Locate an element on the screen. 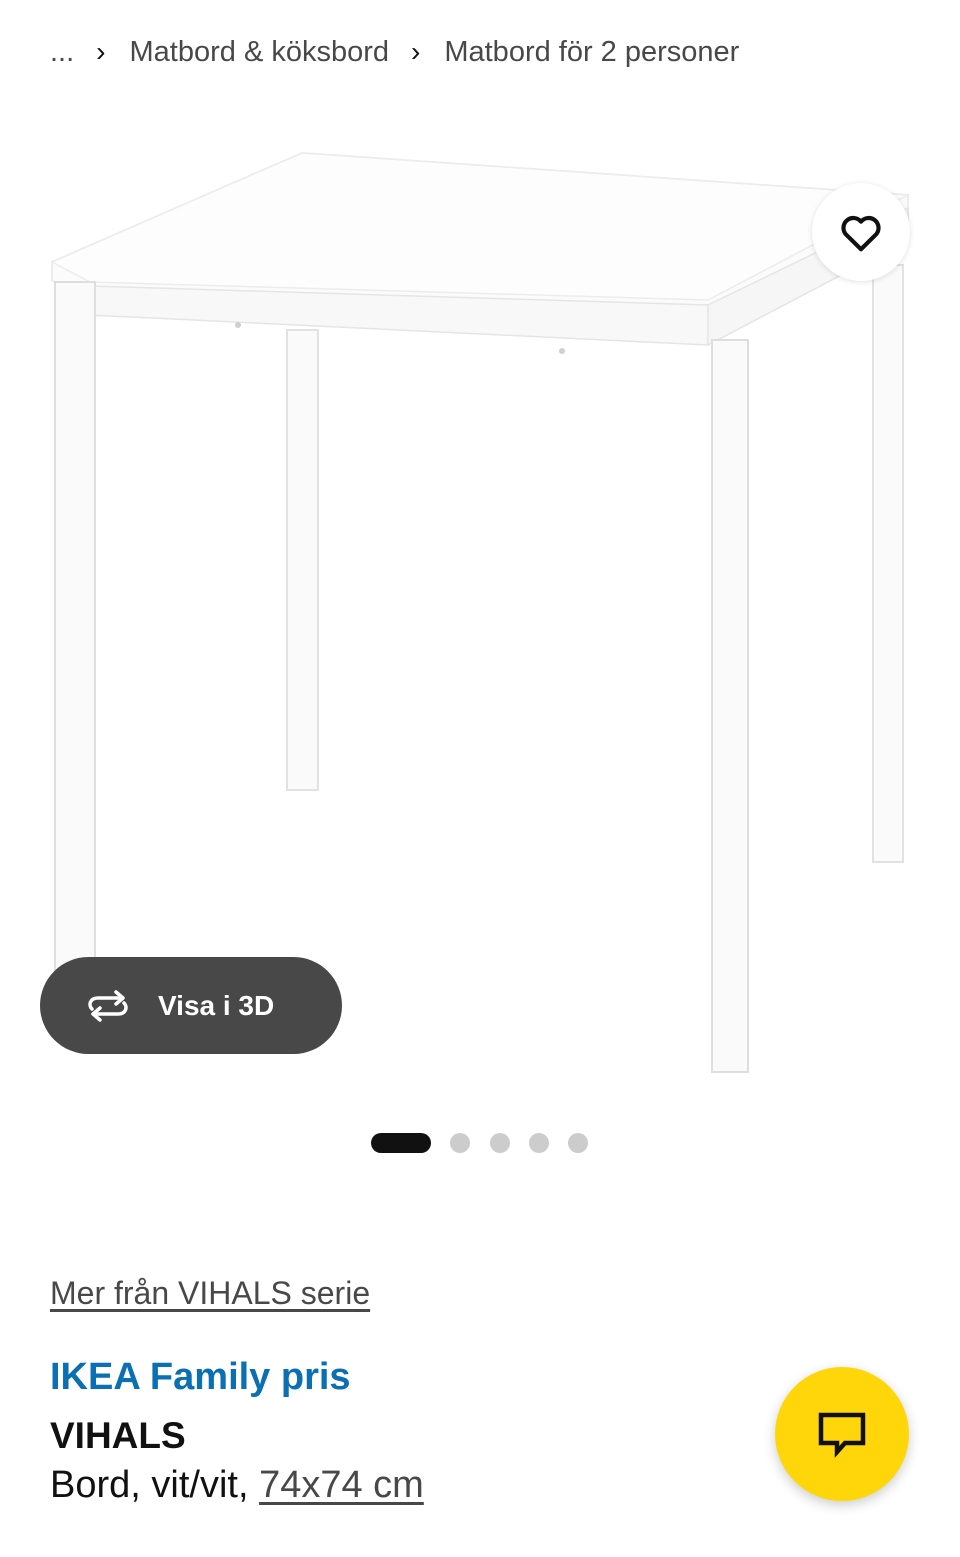 The height and width of the screenshot is (1557, 960). product-name: VIHALS is located at coordinates (118, 1435).